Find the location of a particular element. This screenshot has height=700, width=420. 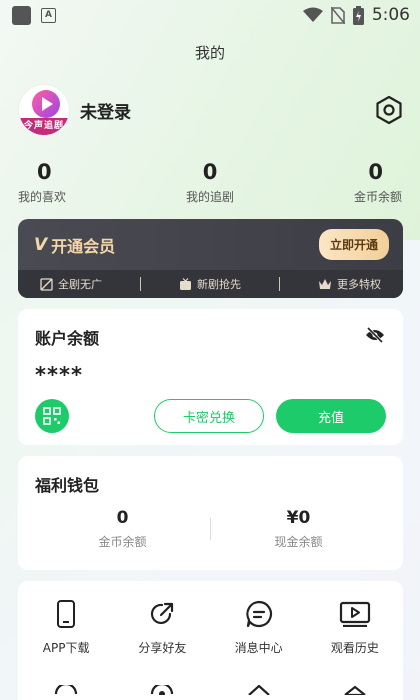

tool-watch-history: 观看历史 is located at coordinates (355, 627).